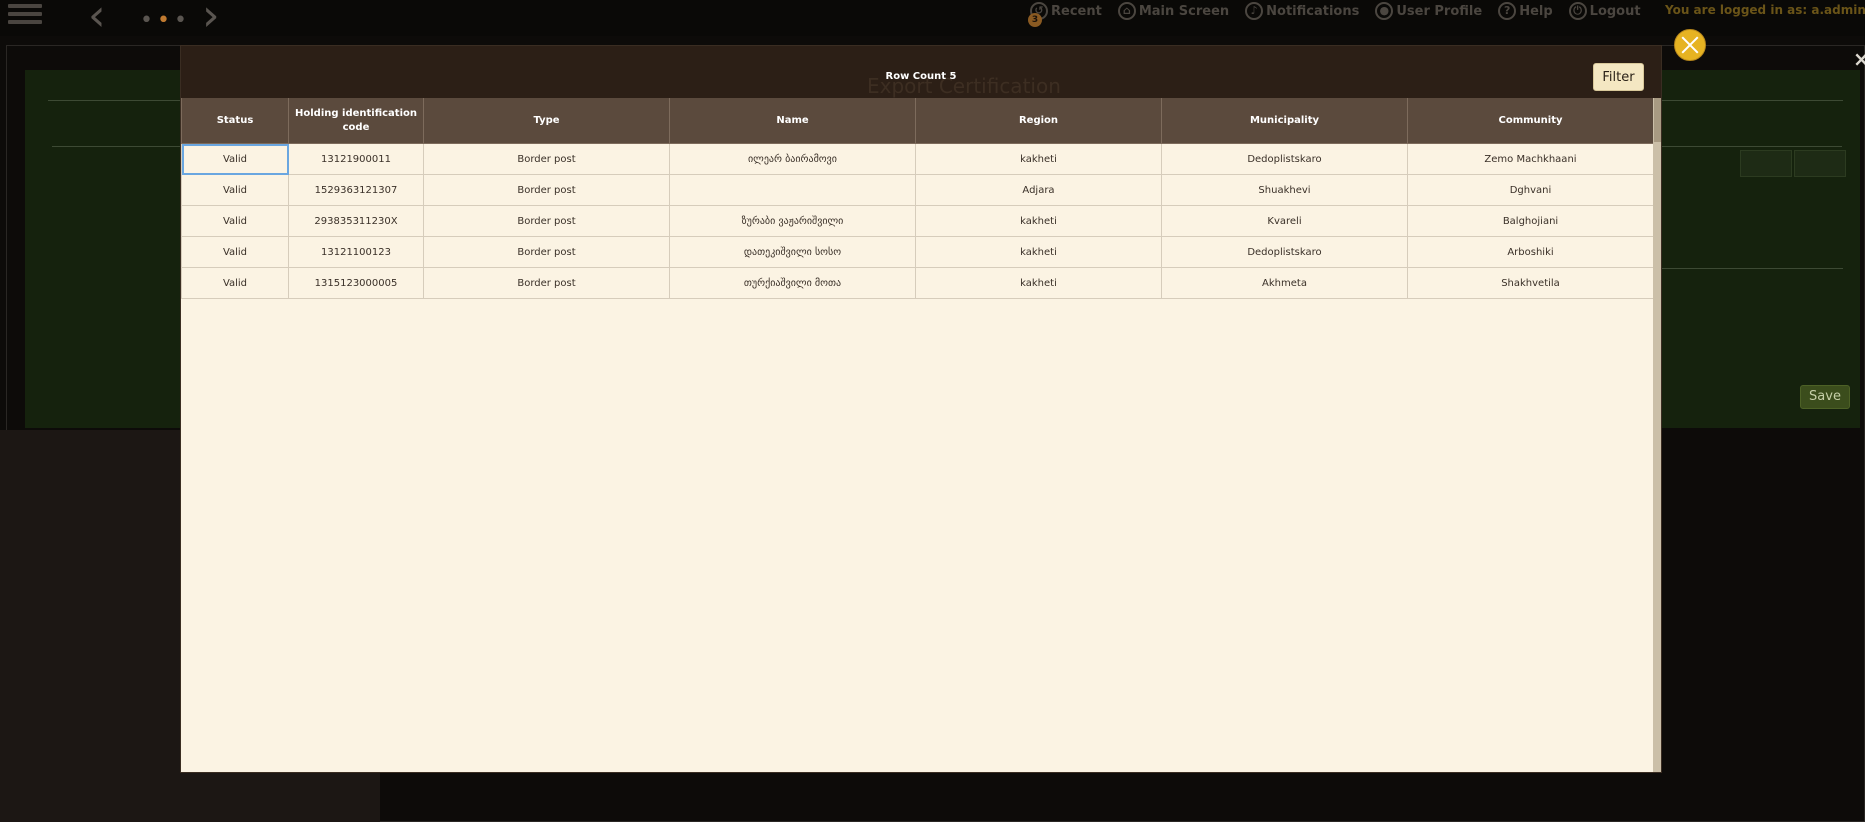 This screenshot has height=822, width=1865. I want to click on cell-holding-code: 13121900011, so click(356, 159).